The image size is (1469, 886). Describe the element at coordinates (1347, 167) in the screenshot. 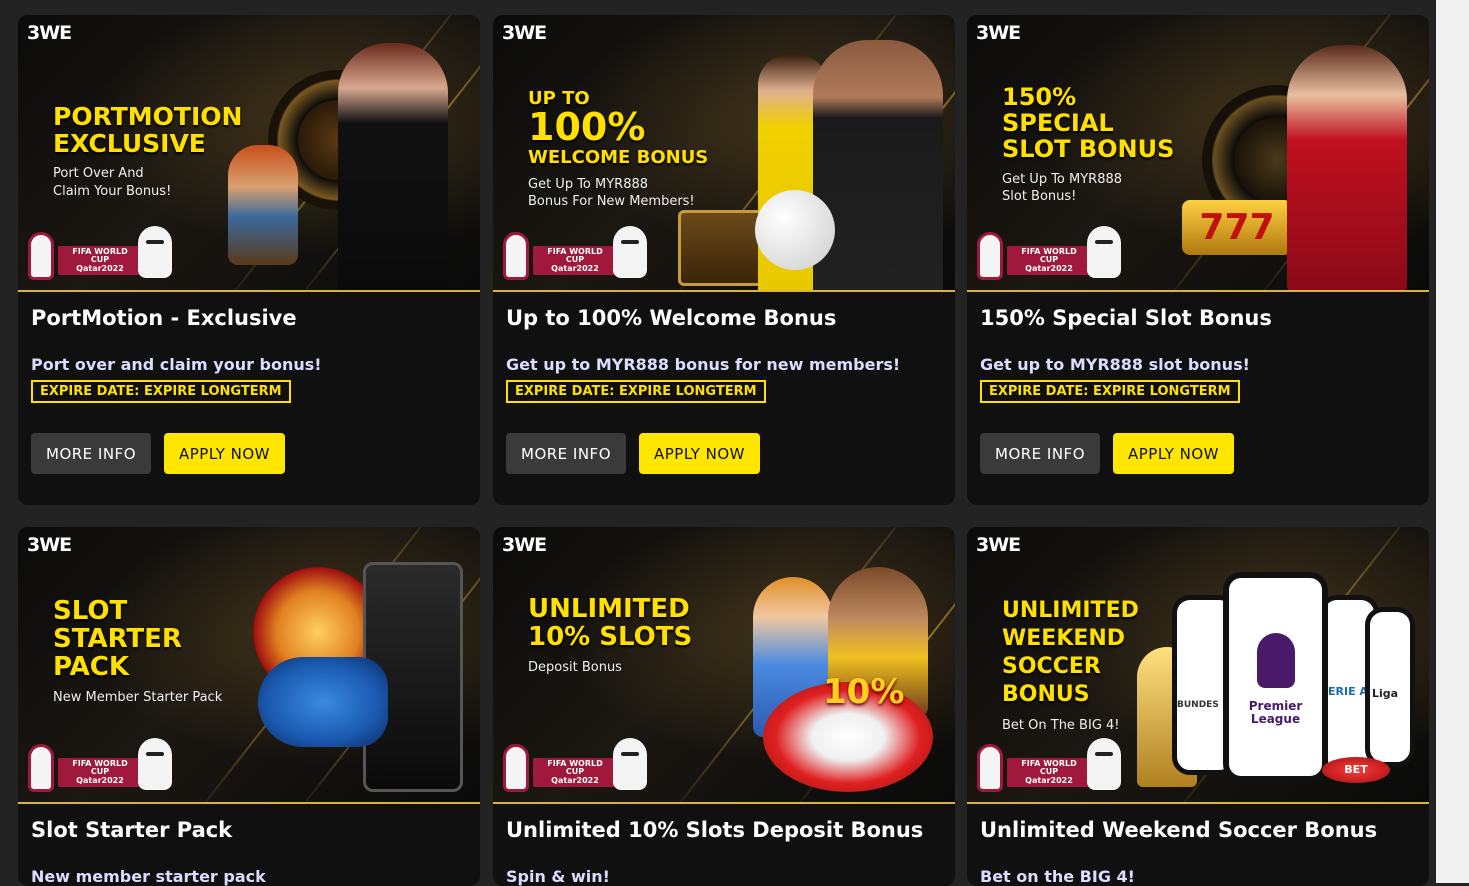

I see `dealer-character-image` at that location.